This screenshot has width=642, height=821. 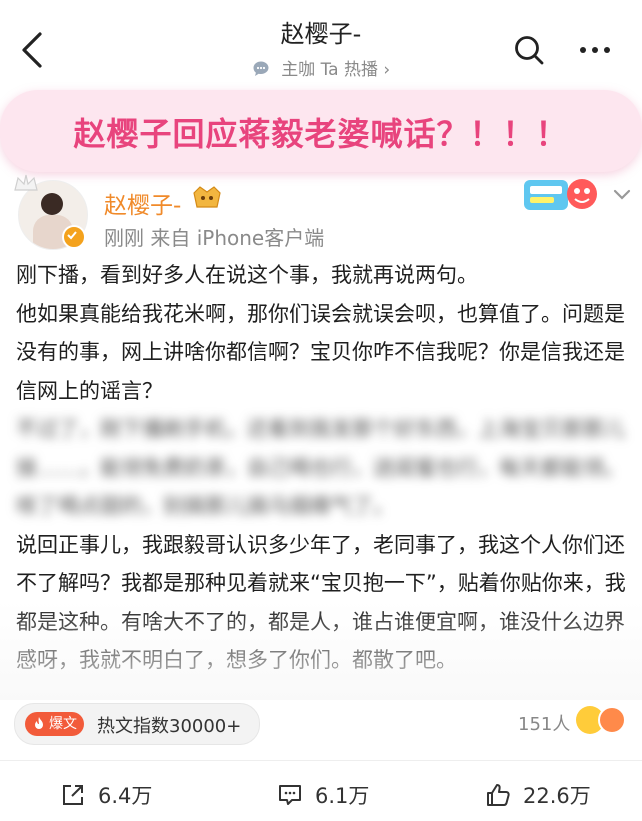 What do you see at coordinates (26, 182) in the screenshot?
I see `crown-icon` at bounding box center [26, 182].